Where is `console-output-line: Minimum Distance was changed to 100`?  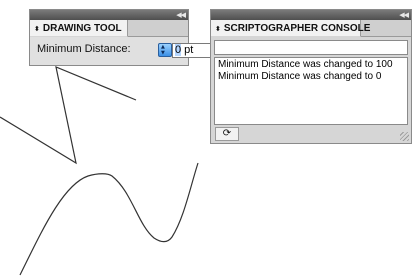 console-output-line: Minimum Distance was changed to 100 is located at coordinates (305, 64).